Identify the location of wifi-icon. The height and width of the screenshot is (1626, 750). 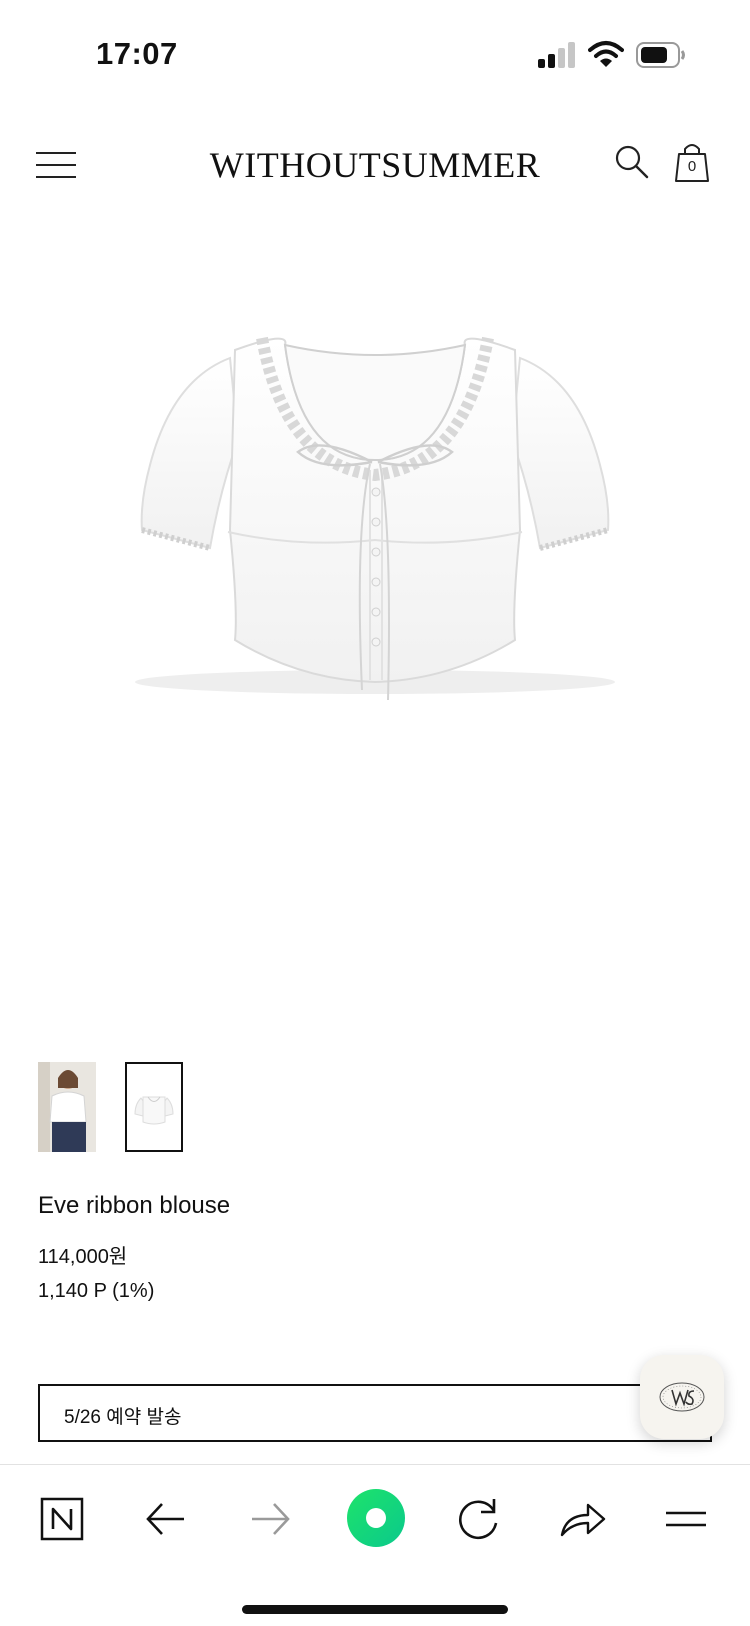
(606, 54).